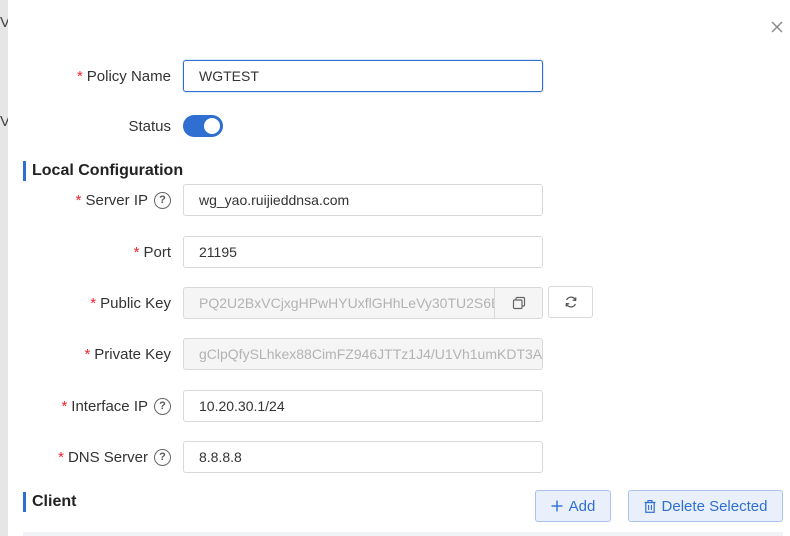 The height and width of the screenshot is (536, 790). I want to click on private-key-label: * Private Key, so click(127, 354).